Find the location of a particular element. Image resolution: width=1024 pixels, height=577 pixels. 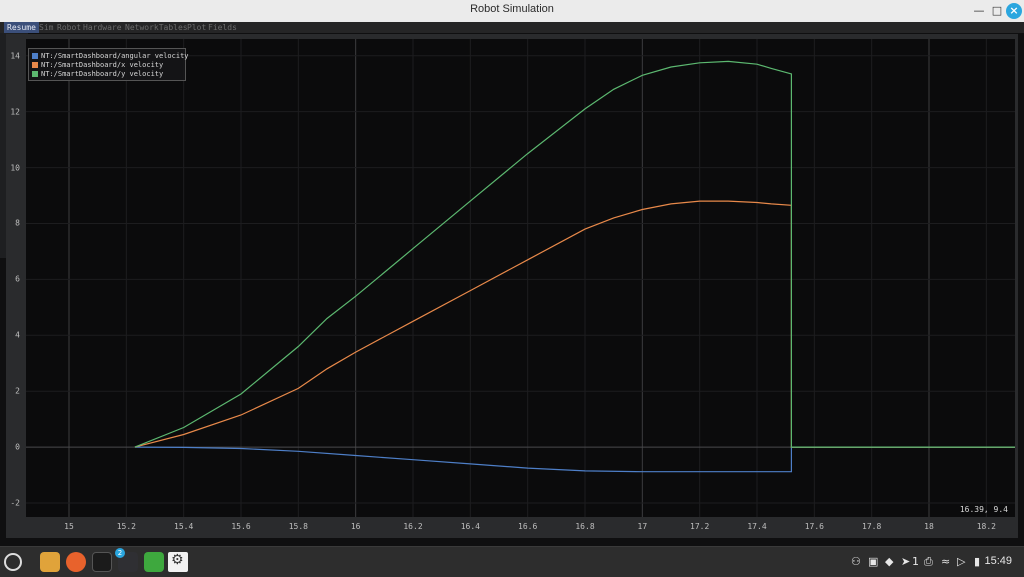

x-tick-label: 16.8 is located at coordinates (585, 526).